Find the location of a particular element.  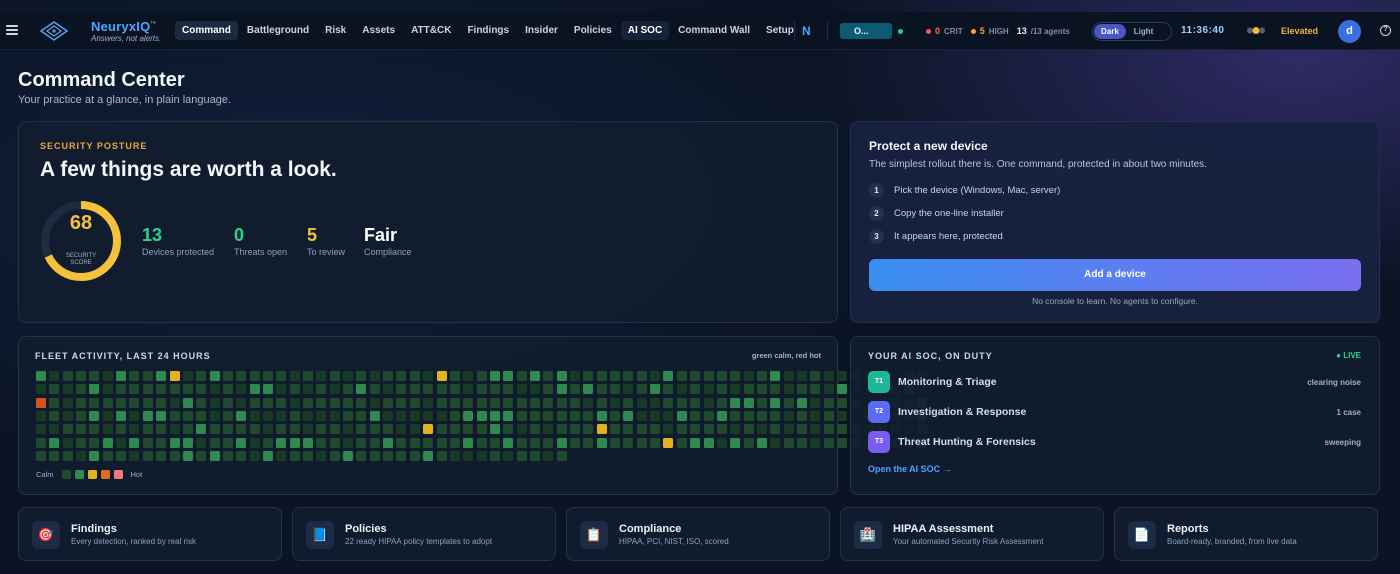

nav-command: Command is located at coordinates (206, 30).